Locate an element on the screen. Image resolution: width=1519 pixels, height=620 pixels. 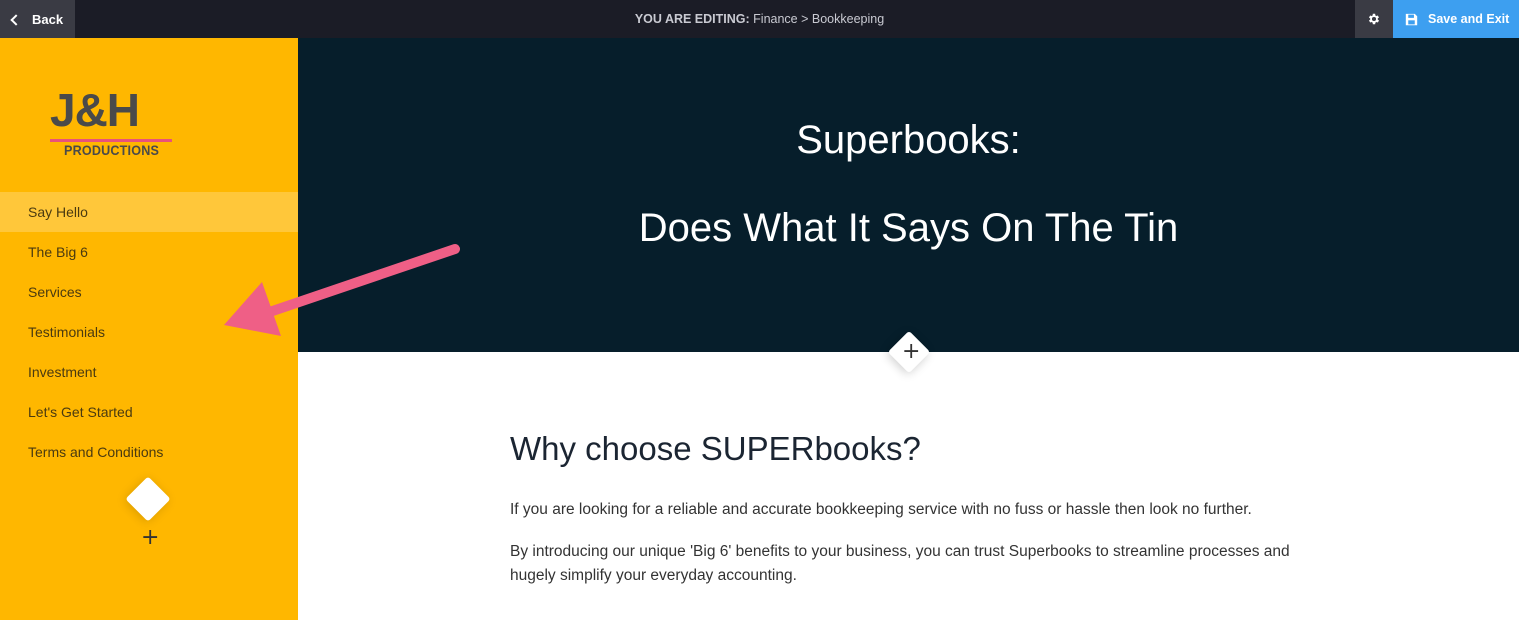
hero-title: Superbooks: is located at coordinates (908, 140).